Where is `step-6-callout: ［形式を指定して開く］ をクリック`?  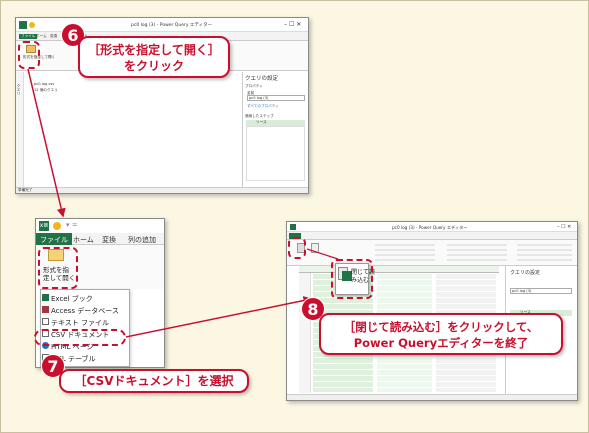 step-6-callout: ［形式を指定して開く］ をクリック is located at coordinates (154, 57).